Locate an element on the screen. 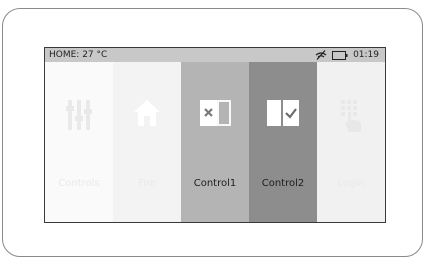  status-indicators: 01:19 is located at coordinates (347, 55).